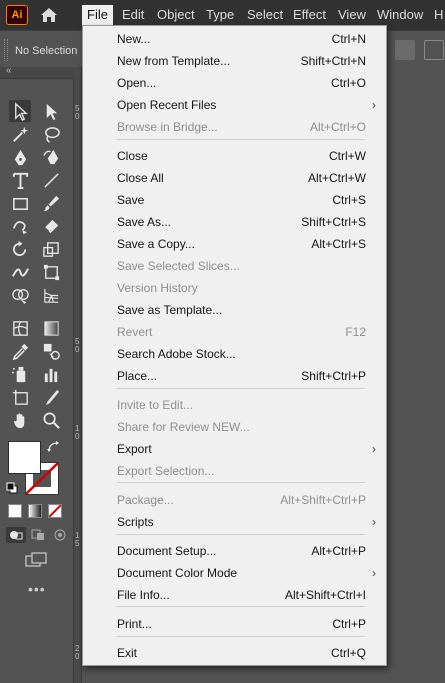 The width and height of the screenshot is (445, 683). I want to click on default-colors-icon, so click(12, 487).